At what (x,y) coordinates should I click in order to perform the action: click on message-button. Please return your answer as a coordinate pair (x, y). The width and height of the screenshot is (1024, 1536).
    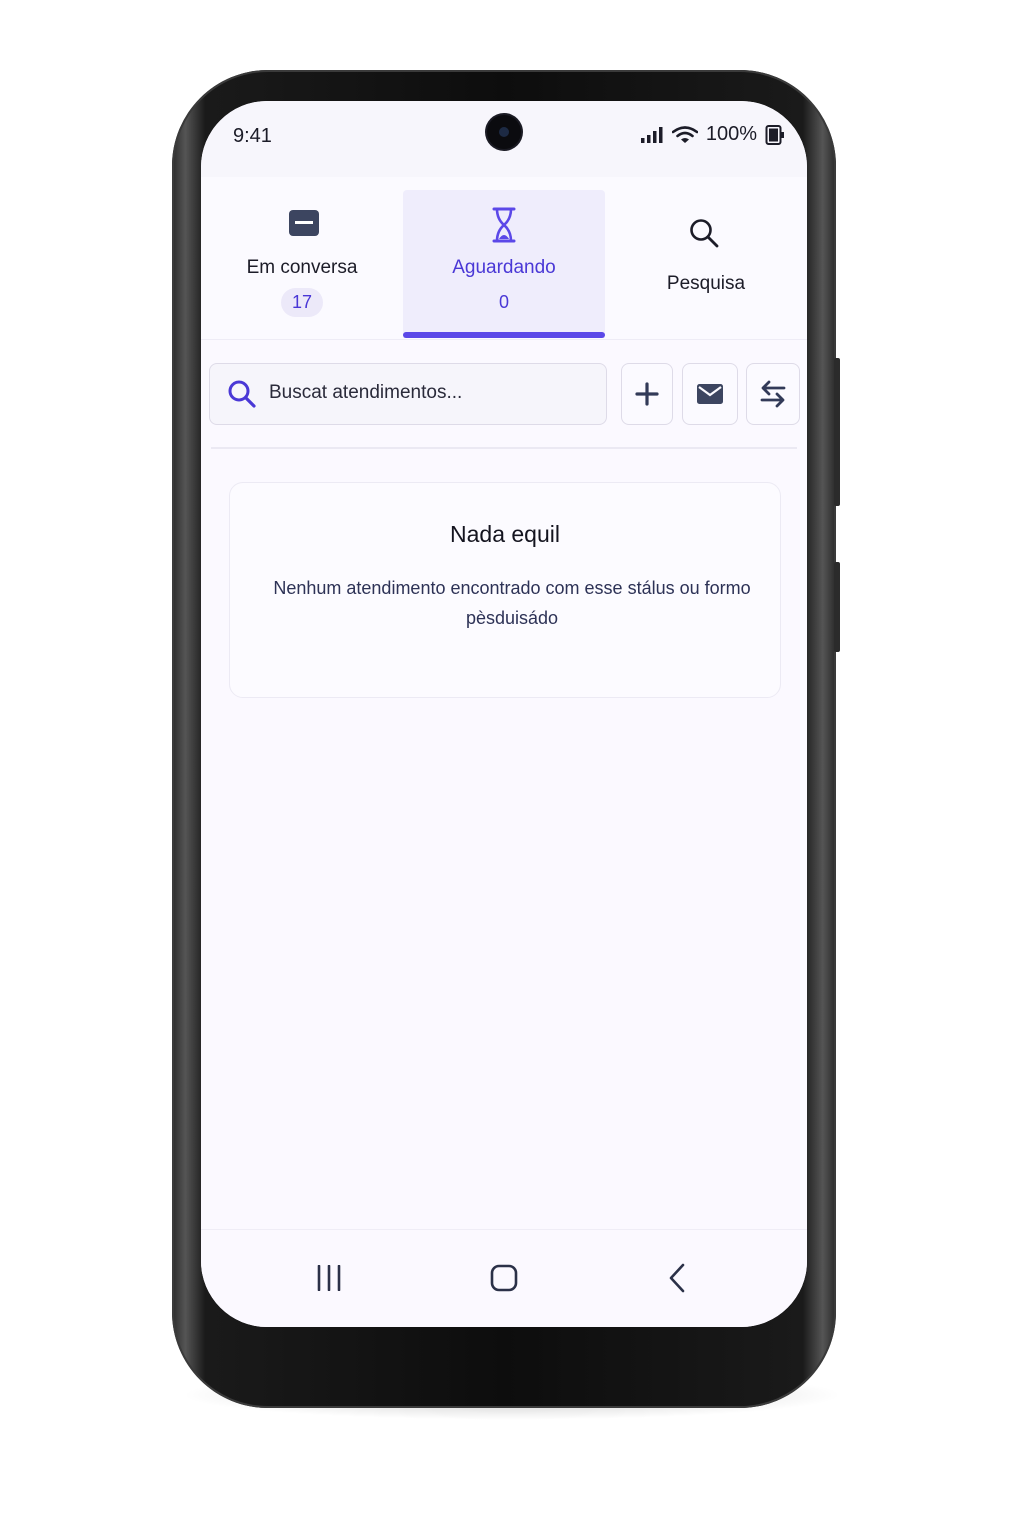
    Looking at the image, I should click on (710, 394).